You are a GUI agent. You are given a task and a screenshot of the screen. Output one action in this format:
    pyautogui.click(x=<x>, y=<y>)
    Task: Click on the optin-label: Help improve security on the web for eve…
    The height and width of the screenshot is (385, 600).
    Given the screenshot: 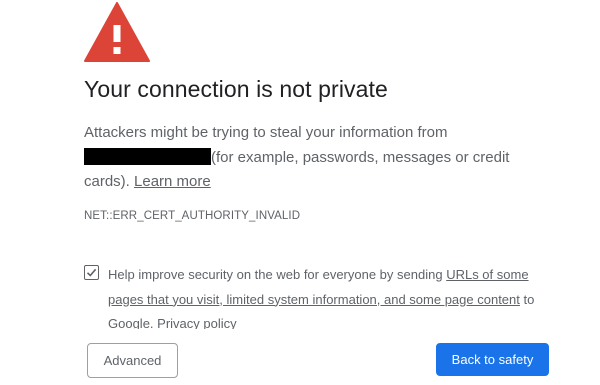 What is the action you would take?
    pyautogui.click(x=328, y=296)
    